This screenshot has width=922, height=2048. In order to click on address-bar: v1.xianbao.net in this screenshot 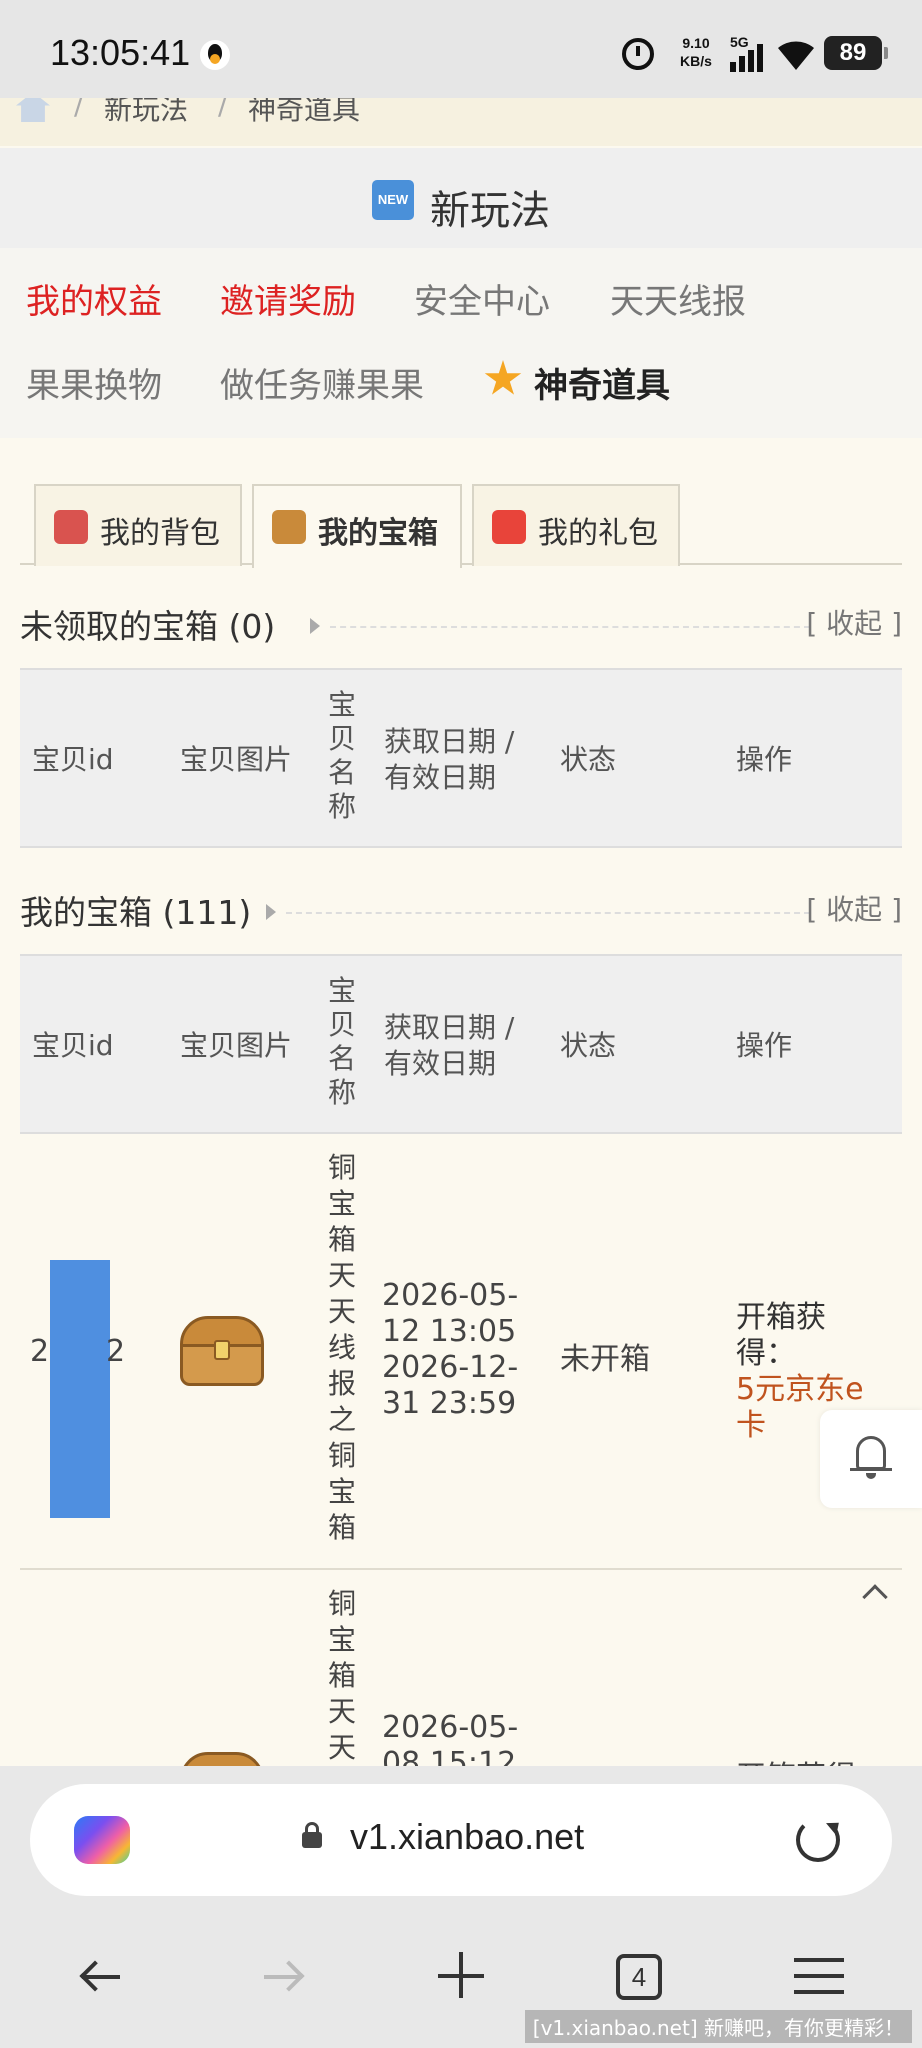, I will do `click(461, 1840)`.